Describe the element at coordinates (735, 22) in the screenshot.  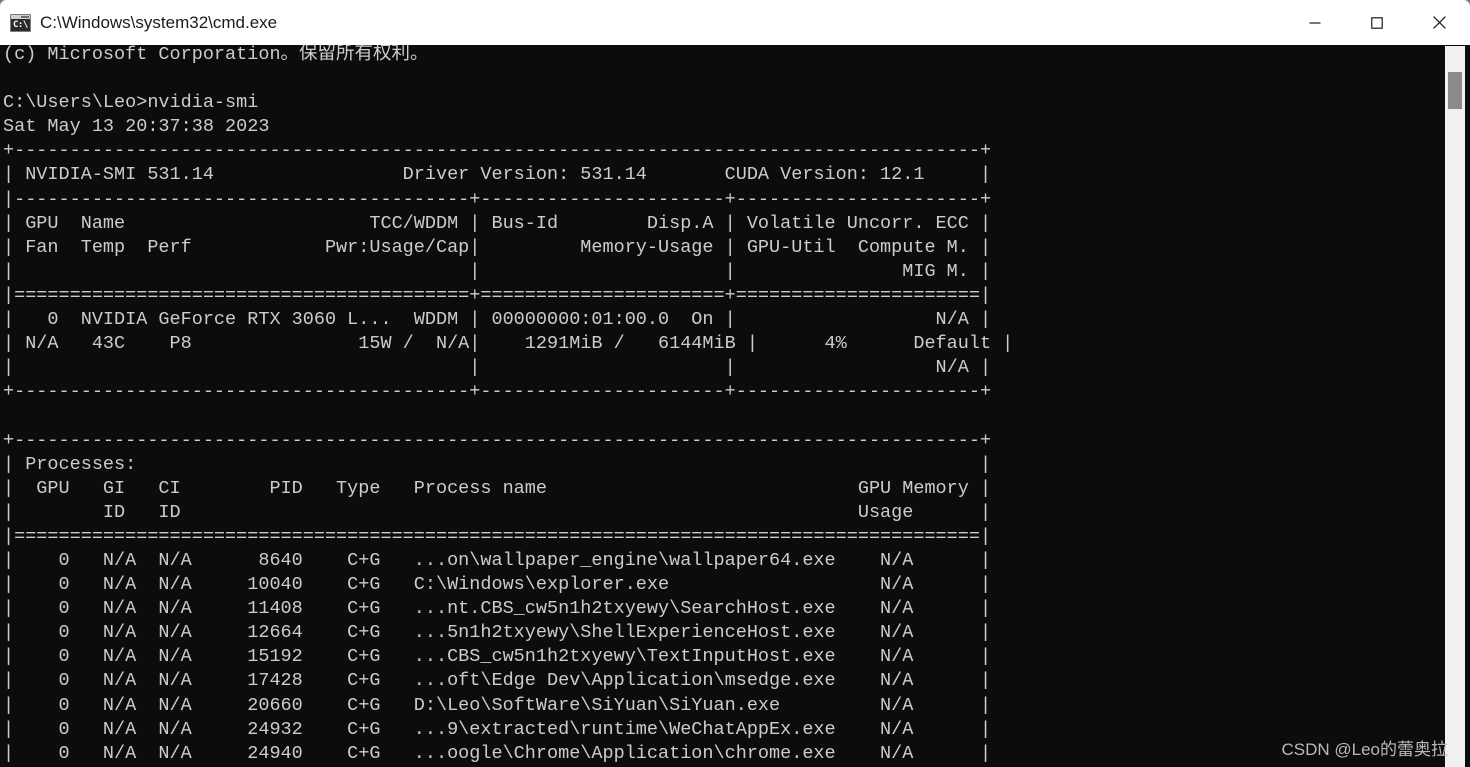
I see `window-titlebar: C:\ C:\Windows\system32\cmd.exe` at that location.